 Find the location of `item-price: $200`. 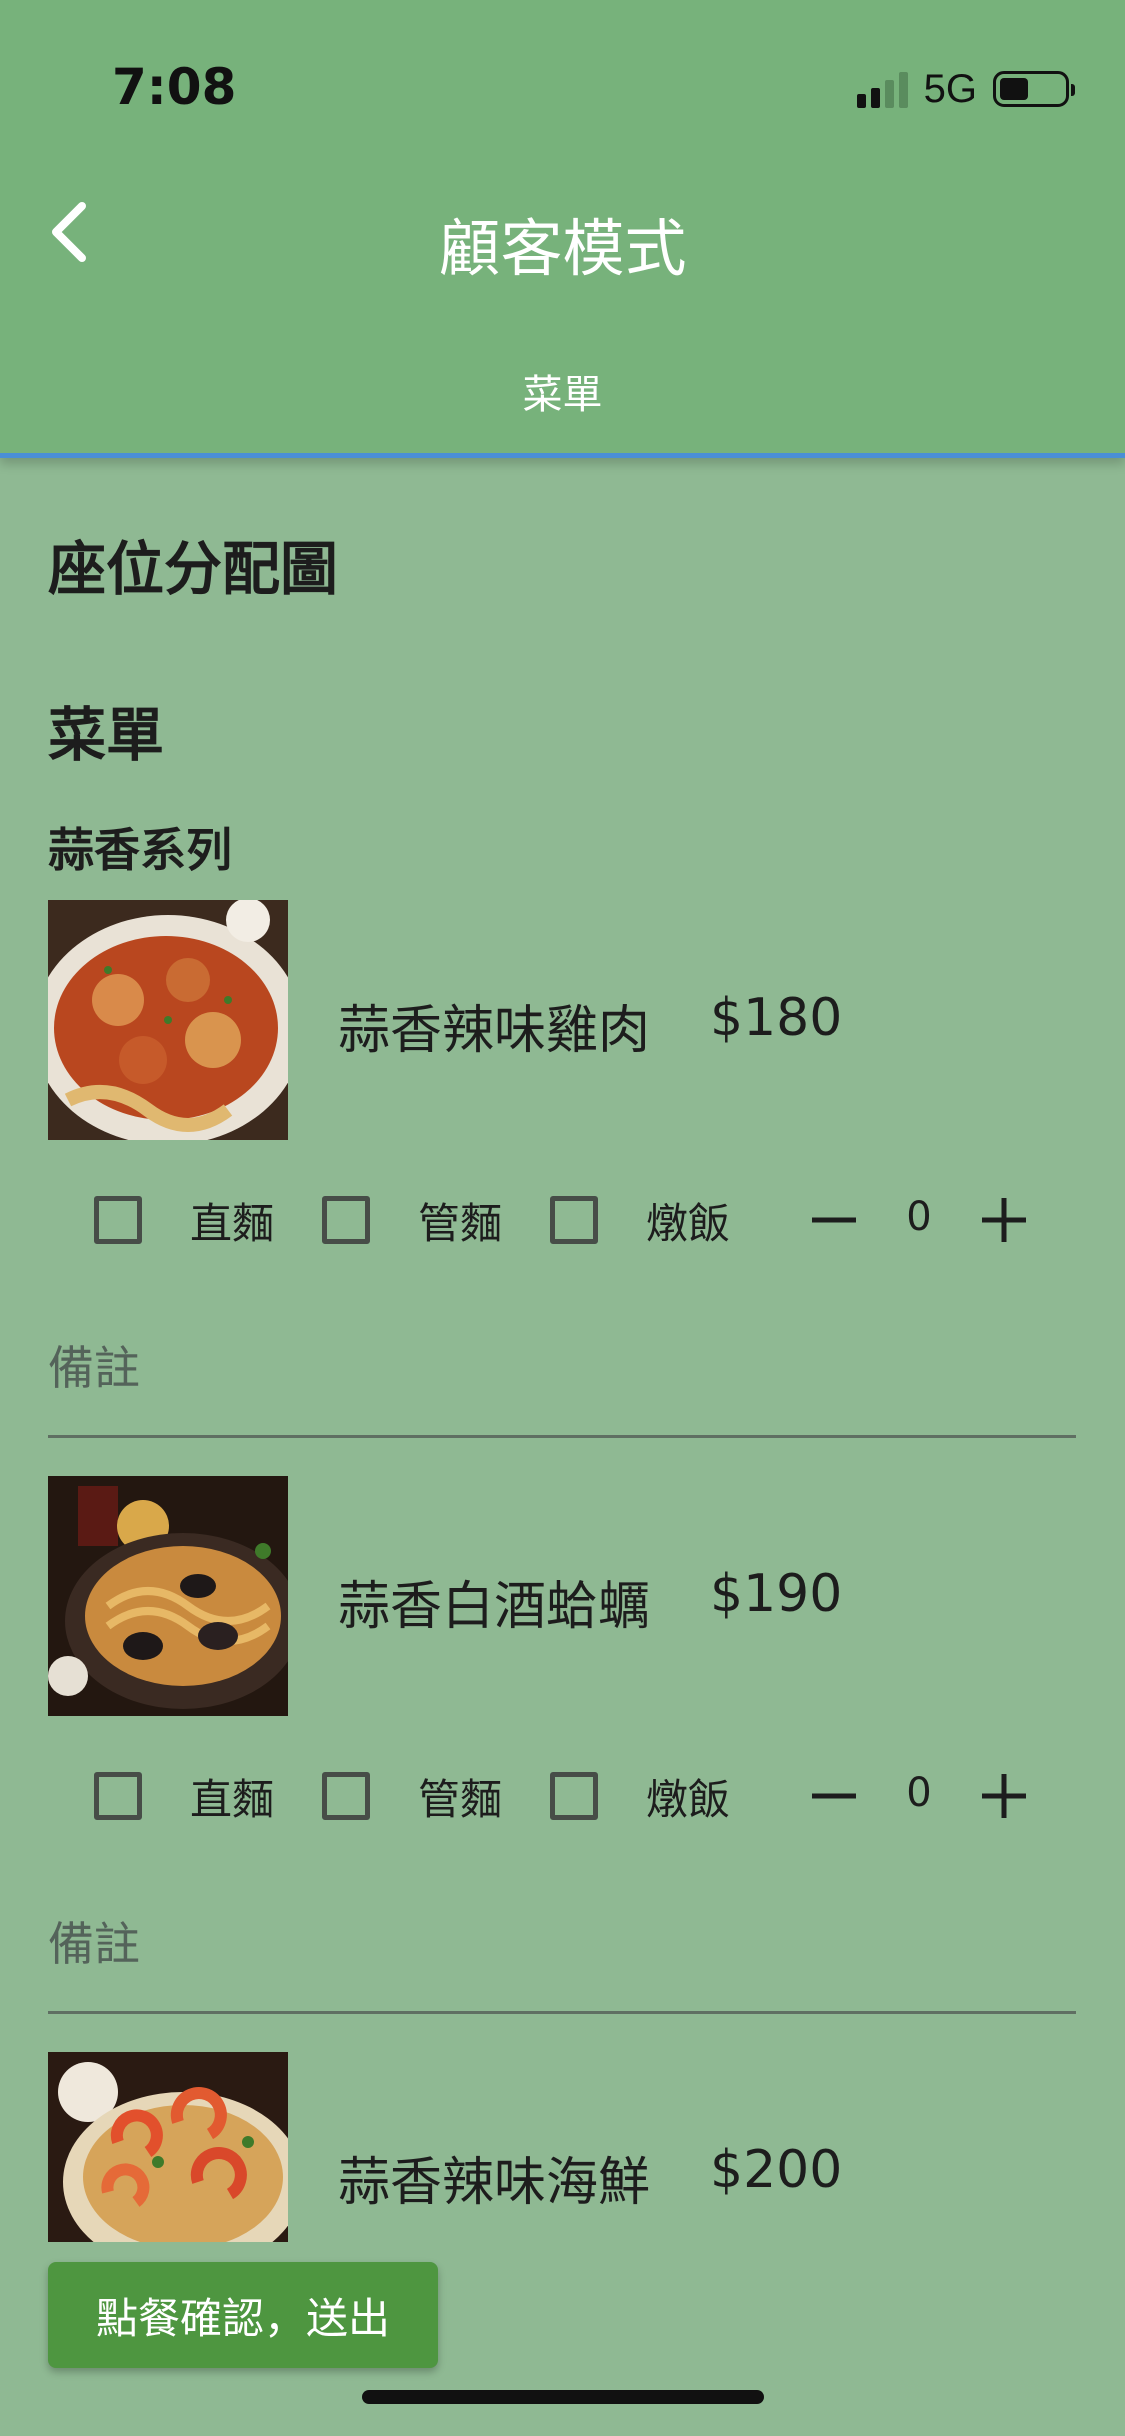

item-price: $200 is located at coordinates (776, 2170).